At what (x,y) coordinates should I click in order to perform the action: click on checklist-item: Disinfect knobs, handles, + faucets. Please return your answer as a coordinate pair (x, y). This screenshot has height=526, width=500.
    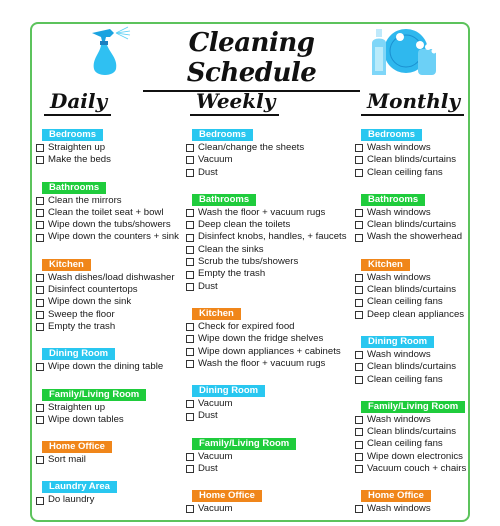
    Looking at the image, I should click on (268, 237).